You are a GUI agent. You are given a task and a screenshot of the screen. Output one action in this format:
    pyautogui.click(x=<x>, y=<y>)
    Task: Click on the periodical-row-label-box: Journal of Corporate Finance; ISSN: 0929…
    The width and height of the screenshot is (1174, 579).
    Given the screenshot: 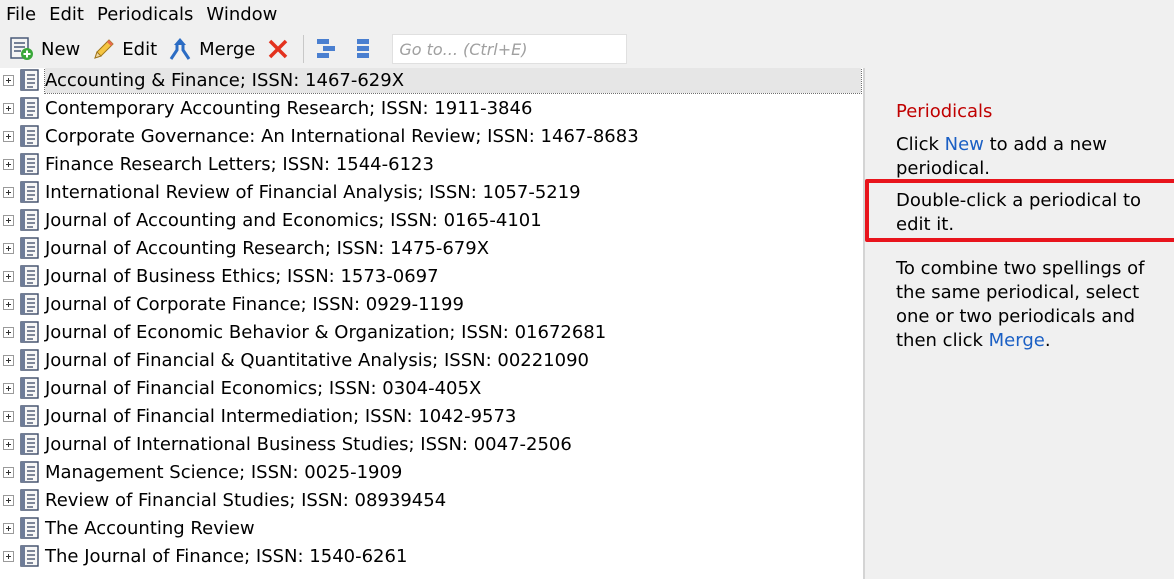 What is the action you would take?
    pyautogui.click(x=453, y=304)
    